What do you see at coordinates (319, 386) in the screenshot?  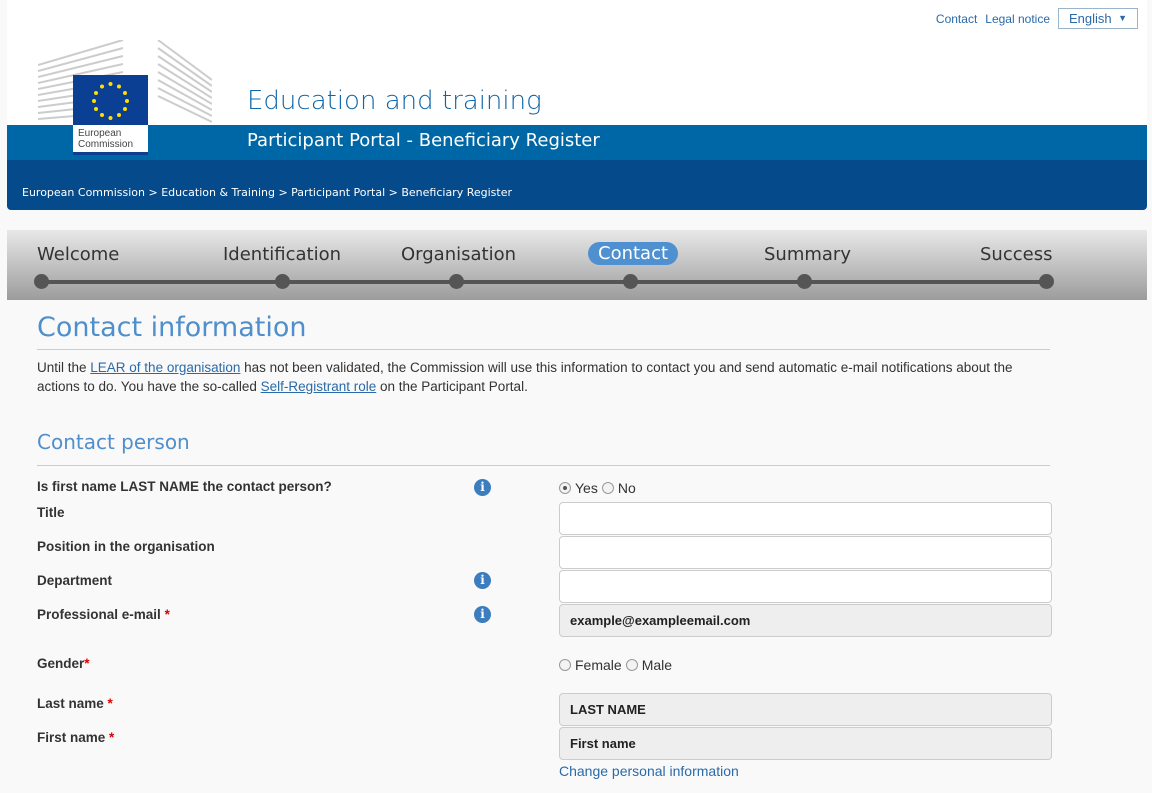 I see `self-registrant-link: Self-Registrant role` at bounding box center [319, 386].